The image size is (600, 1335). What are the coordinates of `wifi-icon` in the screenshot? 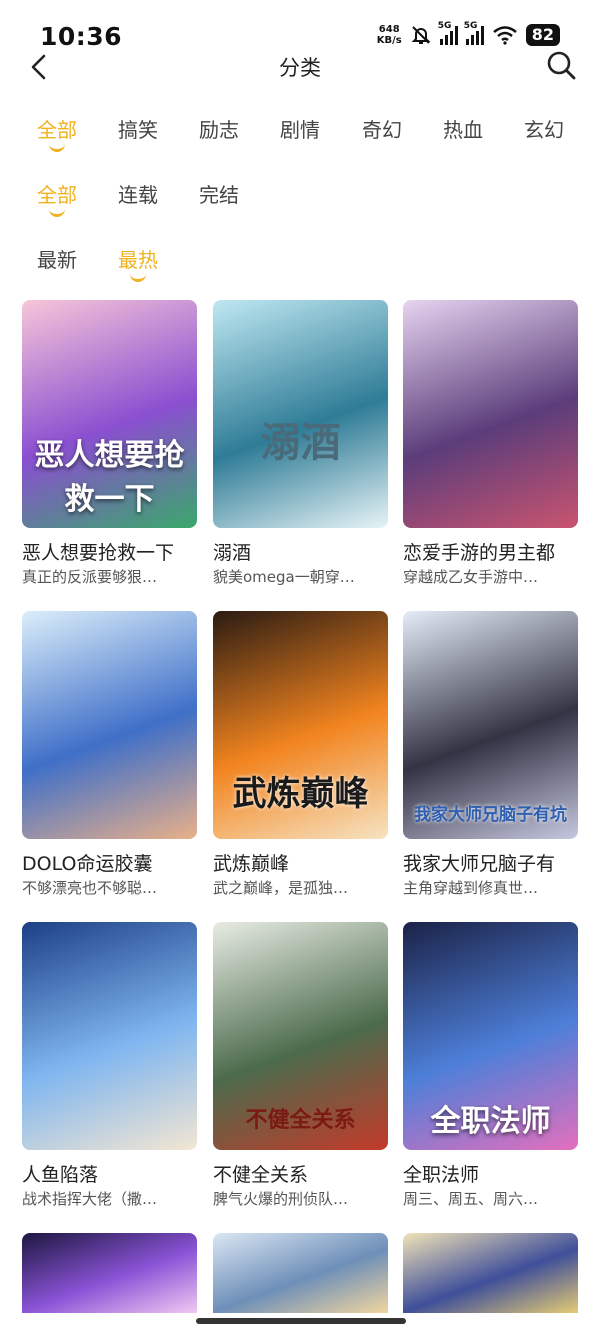 It's located at (504, 35).